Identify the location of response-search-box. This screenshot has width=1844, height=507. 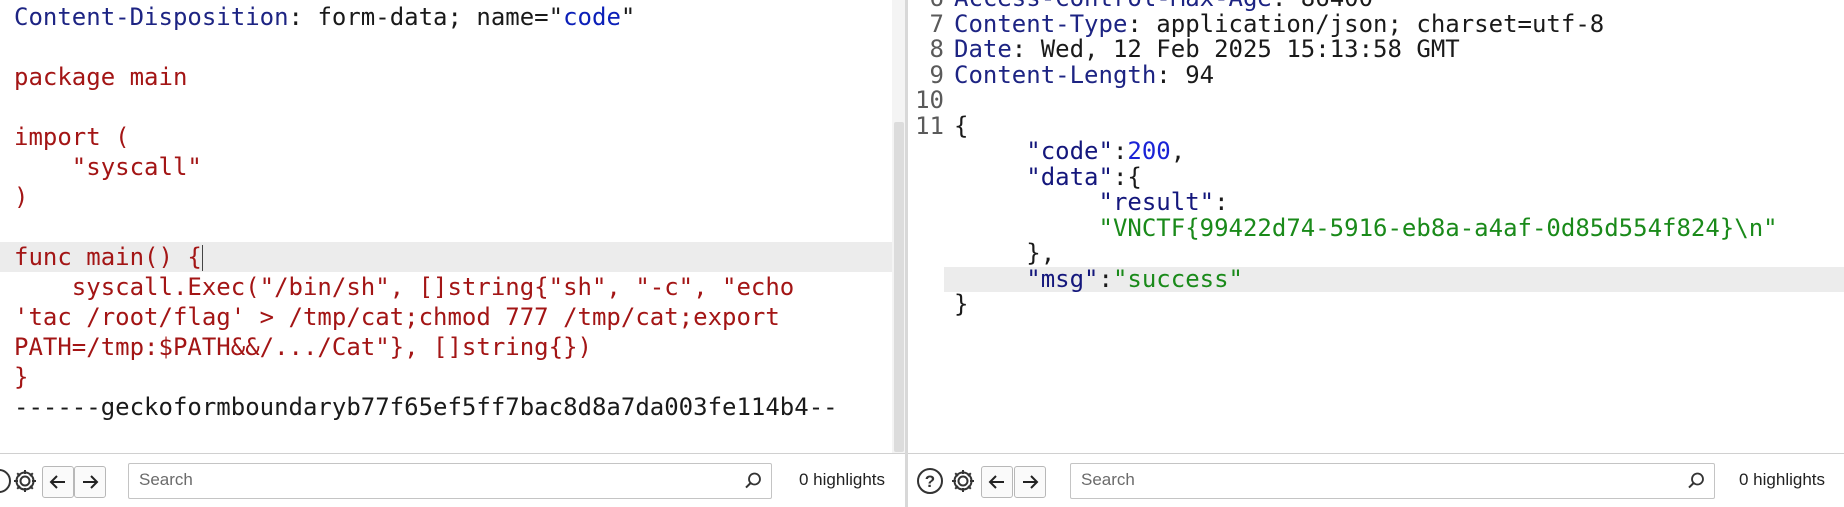
(1392, 481).